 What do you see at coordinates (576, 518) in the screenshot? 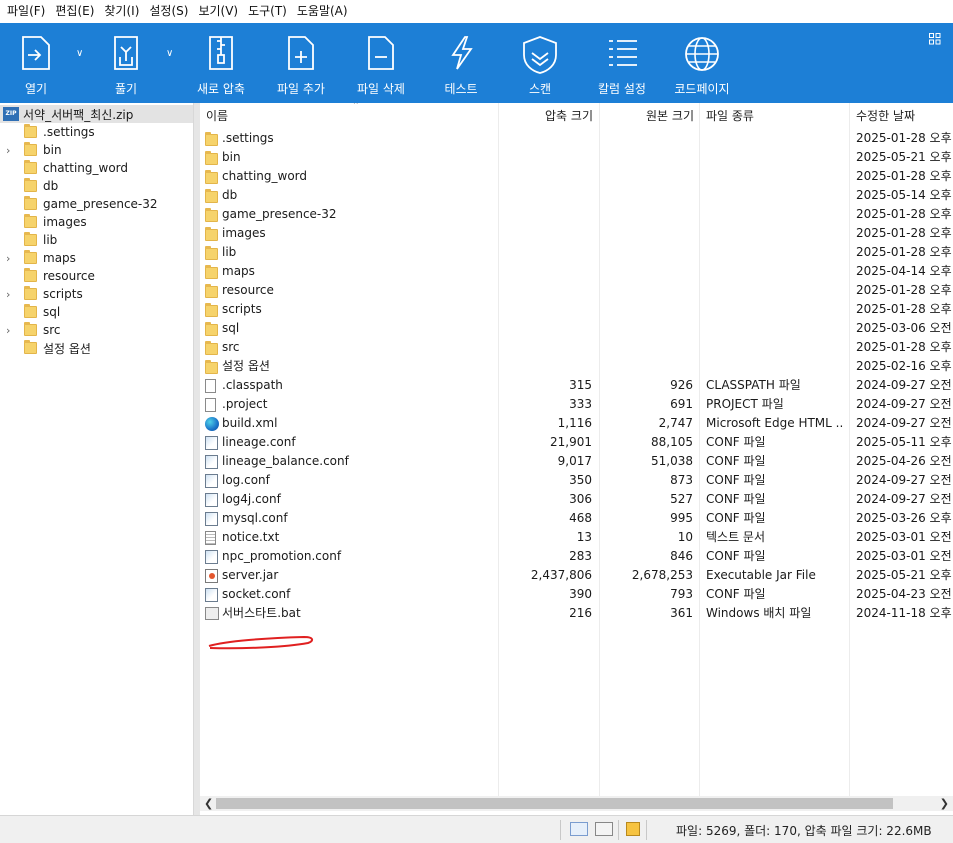
I see `file-row: mysql.conf 468 995 CONF 파일 2025-03-26 오후` at bounding box center [576, 518].